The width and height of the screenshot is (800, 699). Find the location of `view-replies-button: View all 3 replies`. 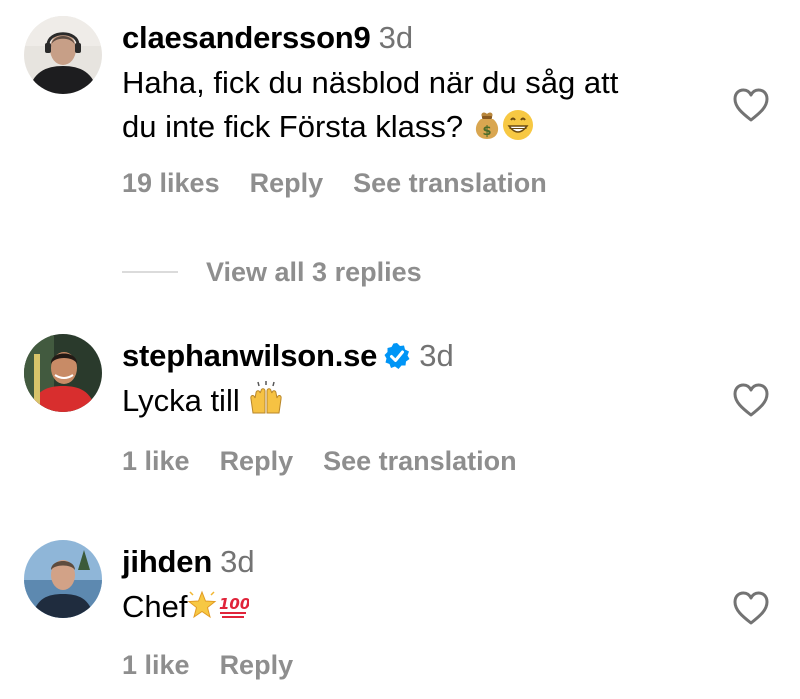

view-replies-button: View all 3 replies is located at coordinates (272, 272).